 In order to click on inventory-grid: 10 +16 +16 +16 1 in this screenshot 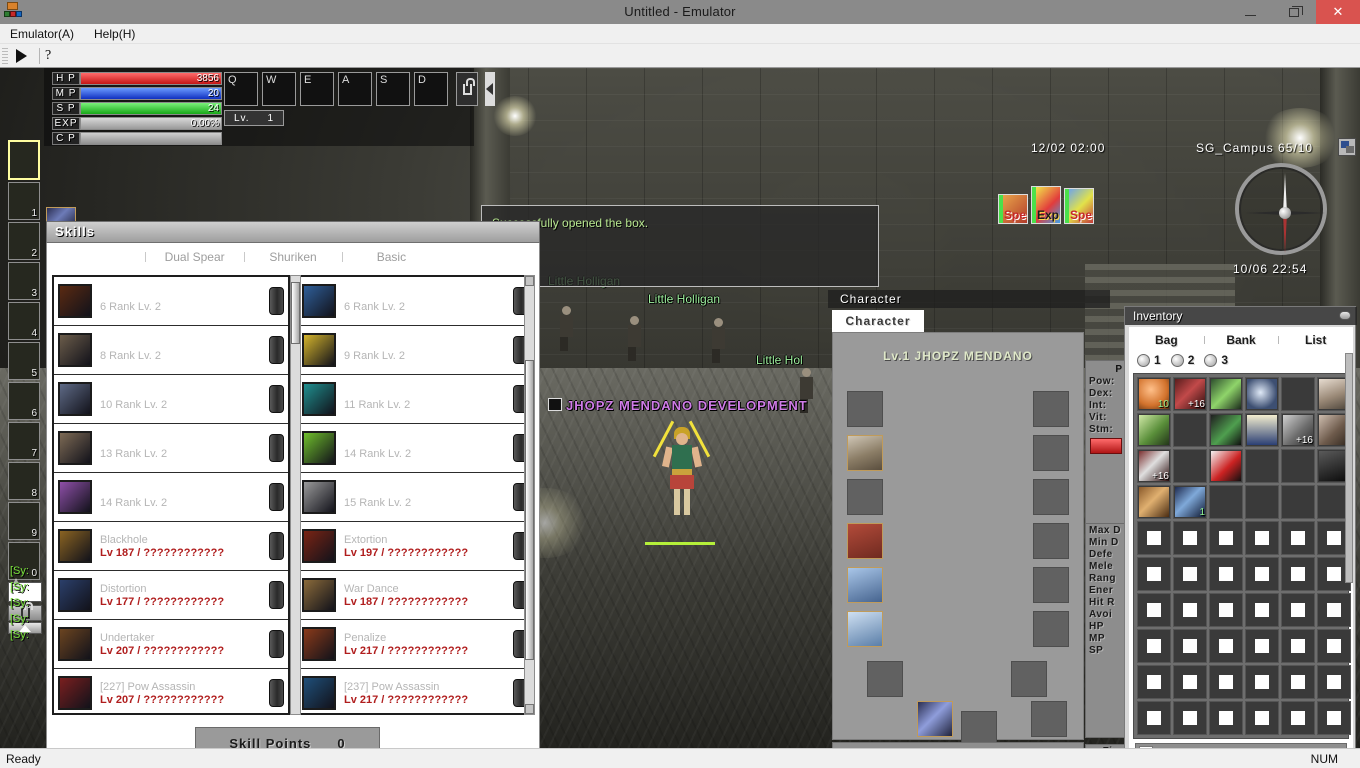, I will do `click(1242, 556)`.